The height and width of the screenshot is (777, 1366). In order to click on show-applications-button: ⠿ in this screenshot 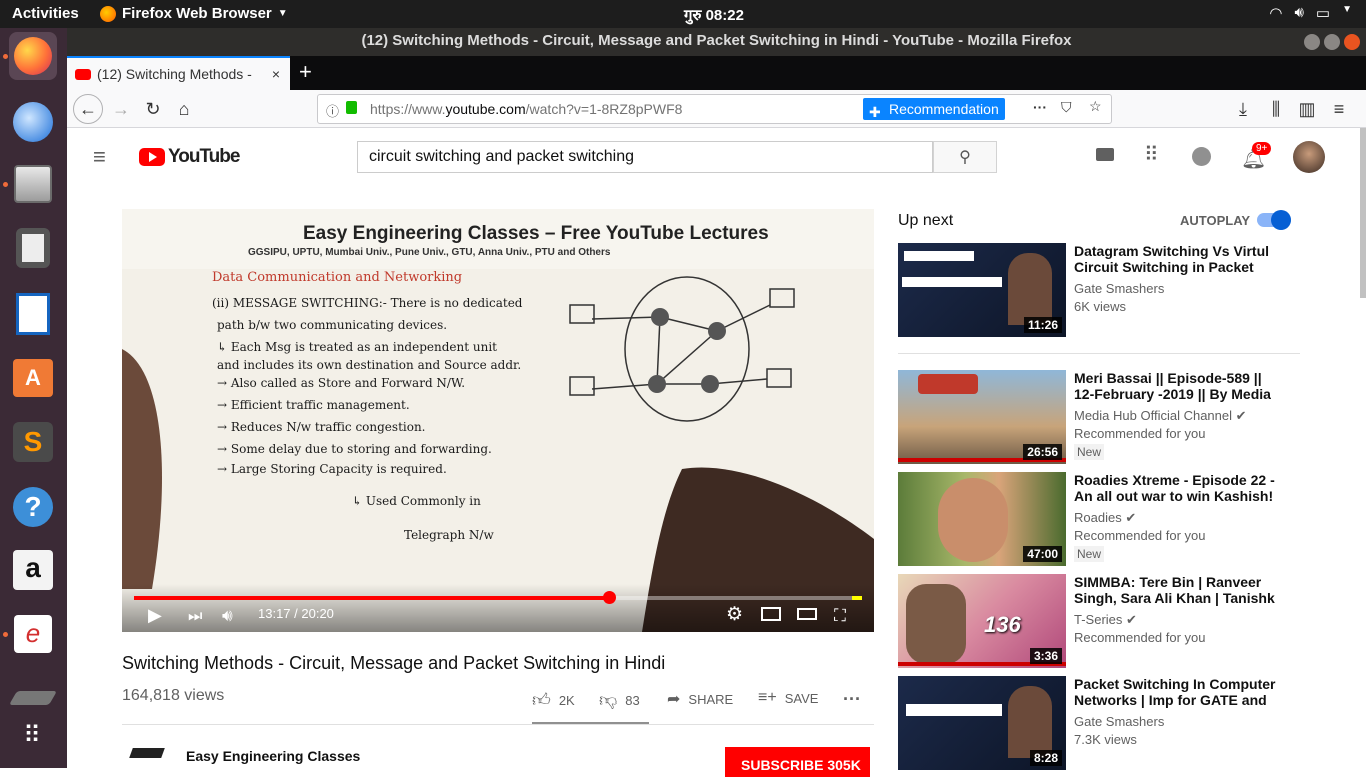, I will do `click(33, 736)`.